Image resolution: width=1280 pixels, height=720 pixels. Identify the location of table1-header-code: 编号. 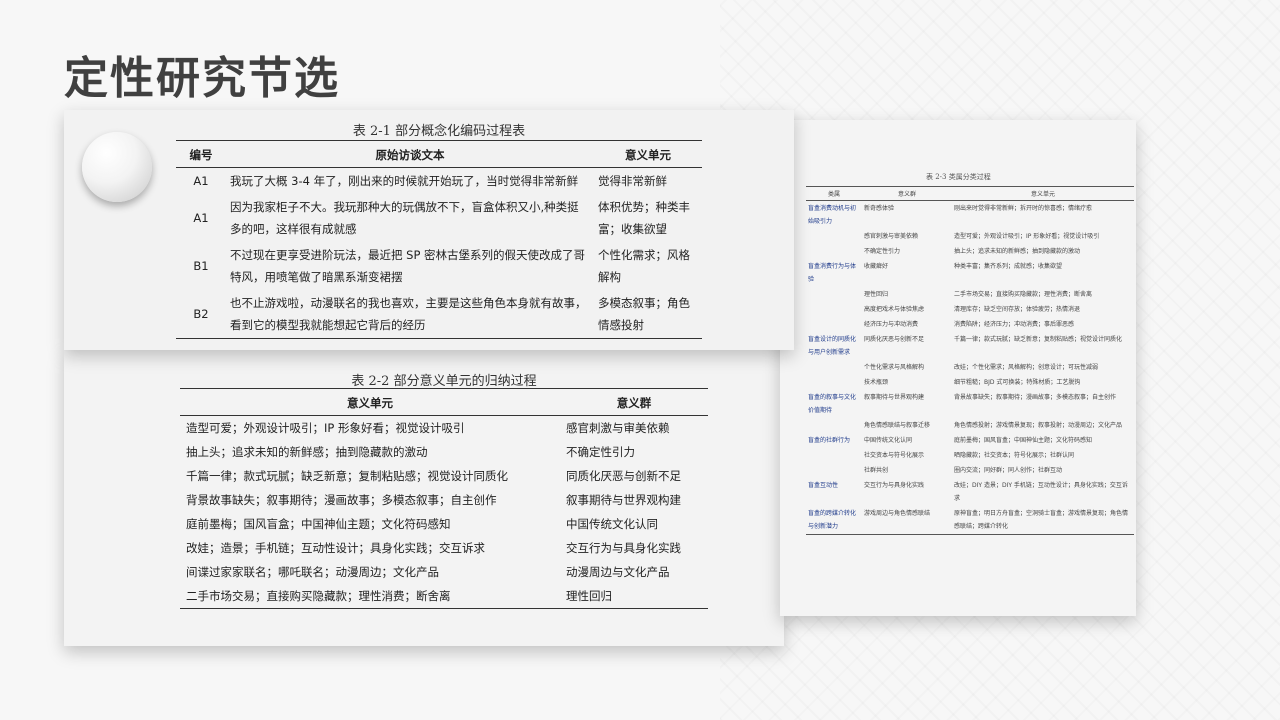
(201, 154).